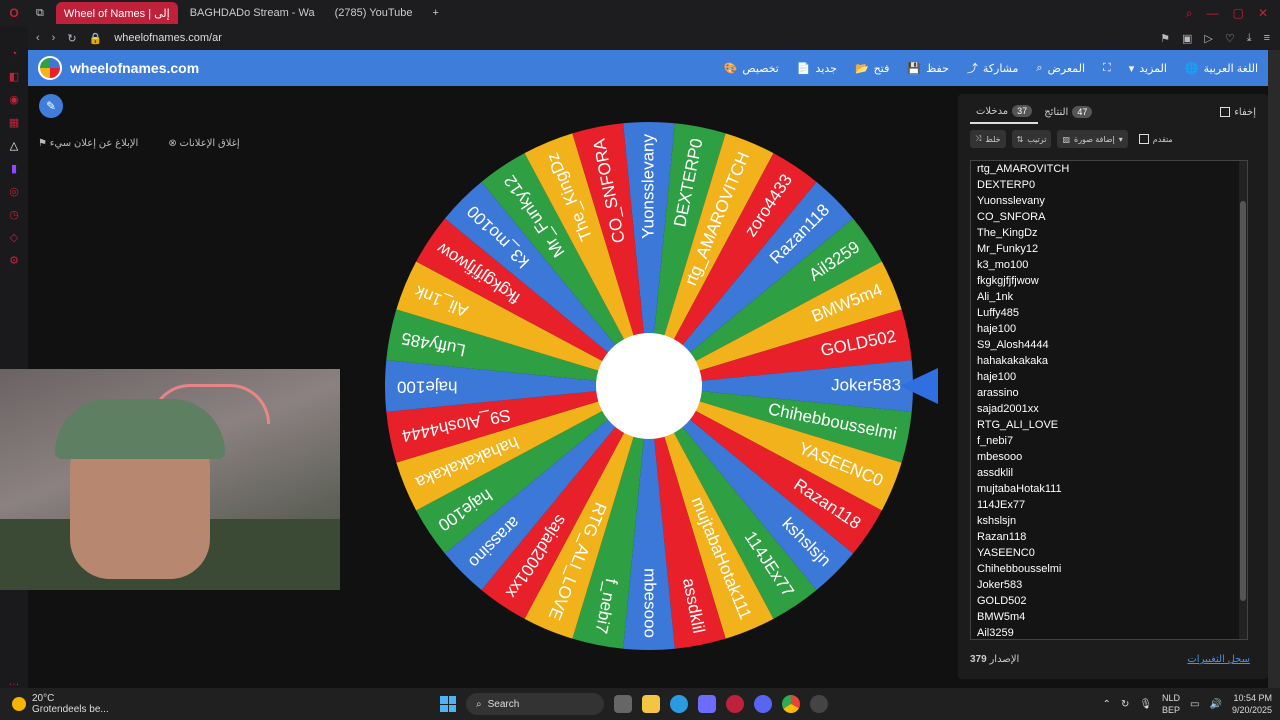  I want to click on twitch-icon: ▮, so click(14, 168).